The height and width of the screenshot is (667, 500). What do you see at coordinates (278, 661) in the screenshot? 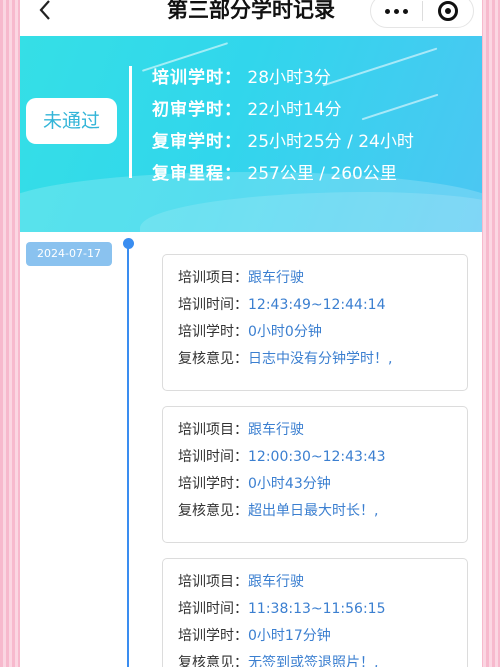
I see `record-review: 复核意见：无签到或签退照片！,` at bounding box center [278, 661].